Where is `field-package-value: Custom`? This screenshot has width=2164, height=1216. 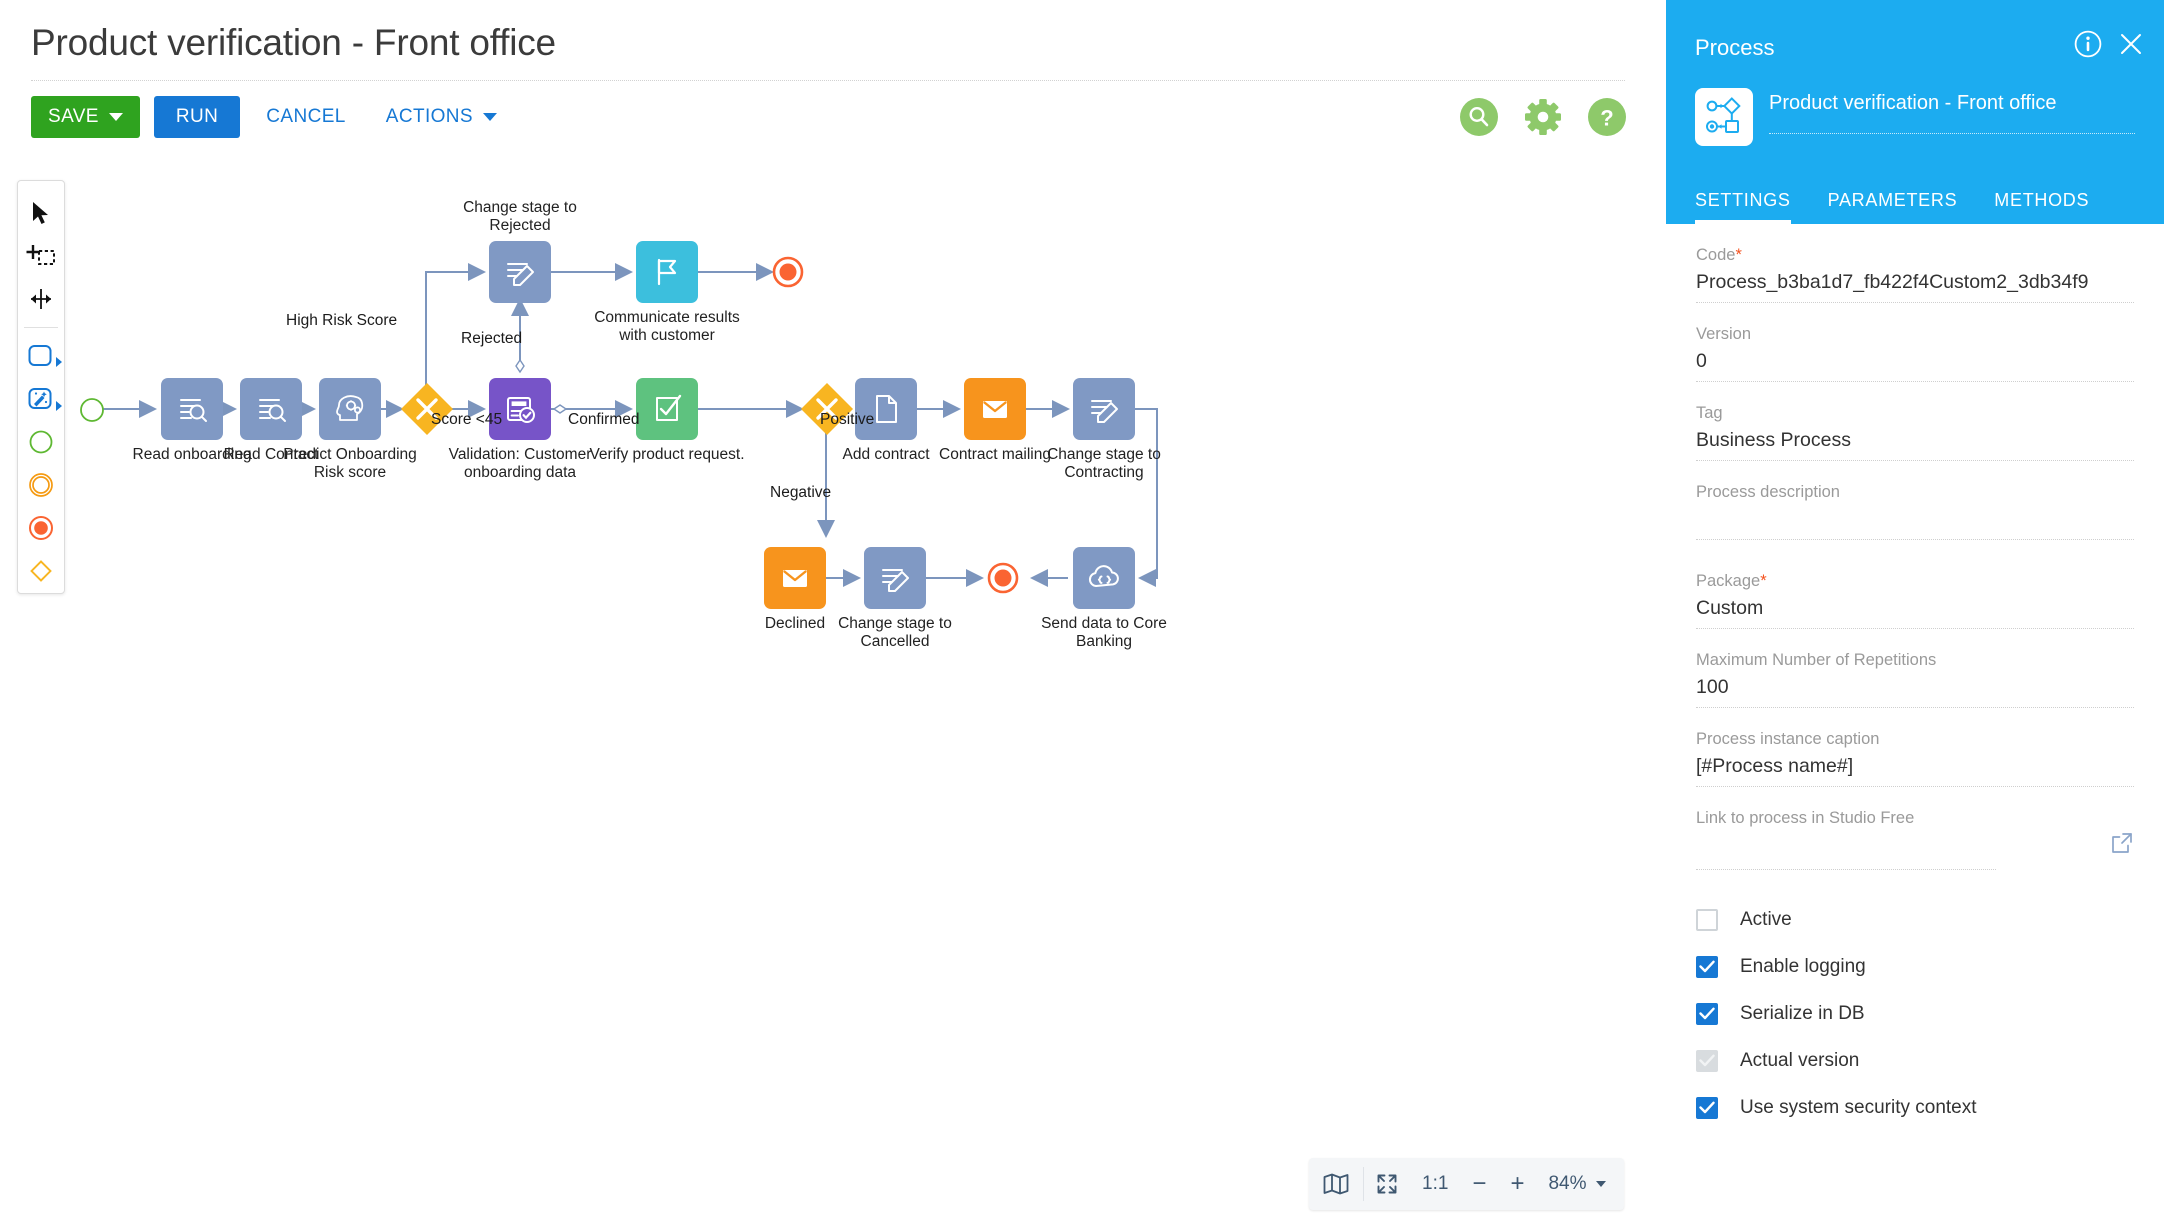 field-package-value: Custom is located at coordinates (1915, 606).